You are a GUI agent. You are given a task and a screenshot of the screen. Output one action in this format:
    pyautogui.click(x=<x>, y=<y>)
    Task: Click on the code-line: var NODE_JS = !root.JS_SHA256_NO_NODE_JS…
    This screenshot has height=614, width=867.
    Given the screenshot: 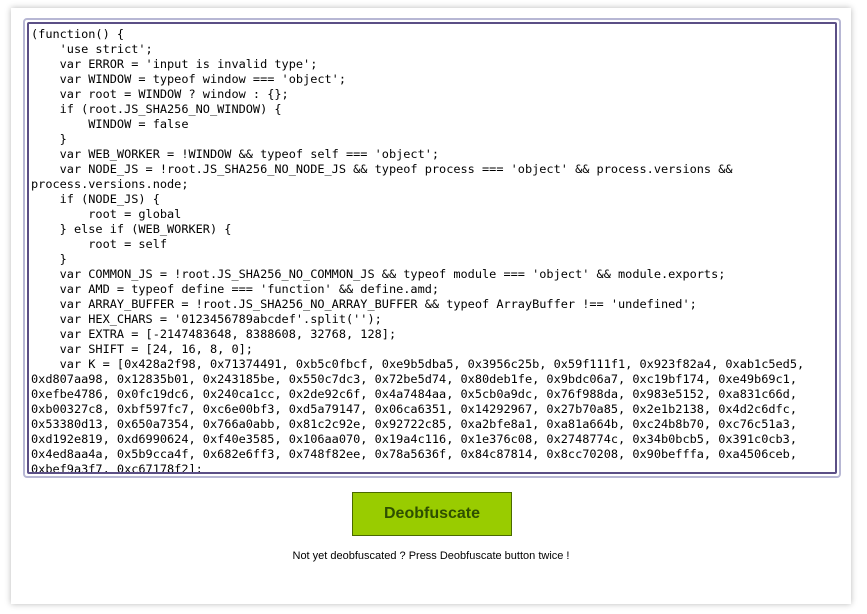 What is the action you would take?
    pyautogui.click(x=382, y=169)
    